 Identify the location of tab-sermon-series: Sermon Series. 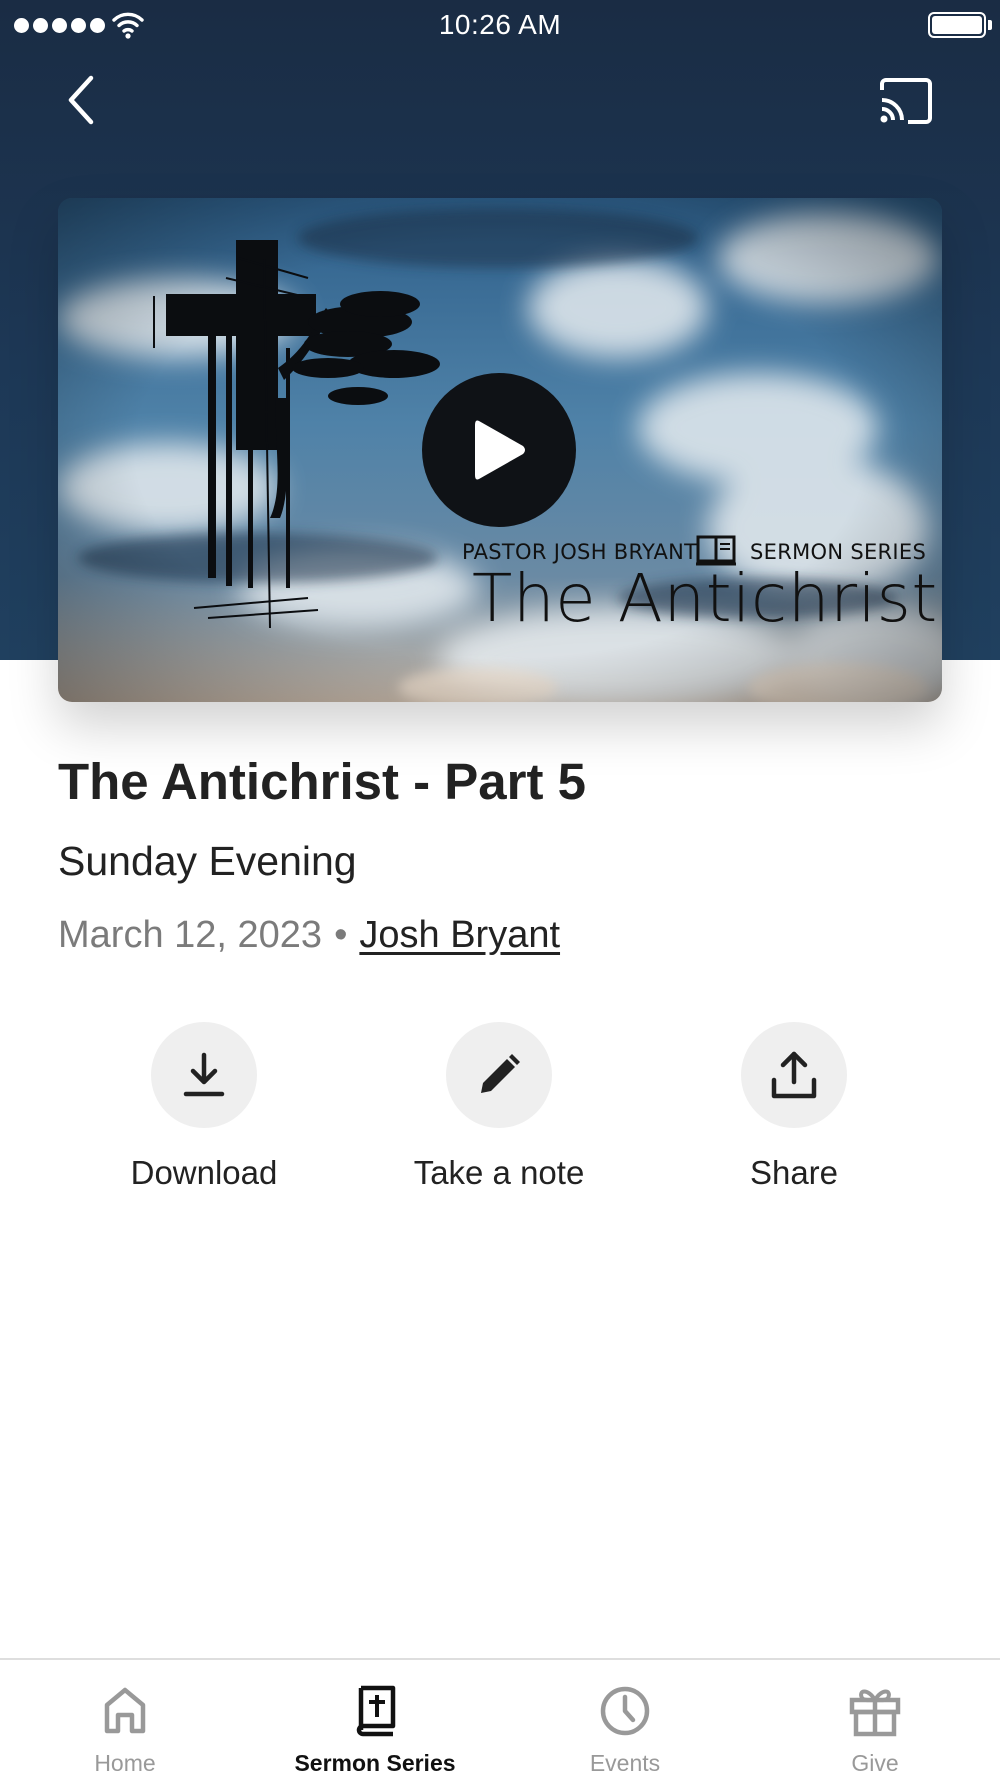
(375, 1719).